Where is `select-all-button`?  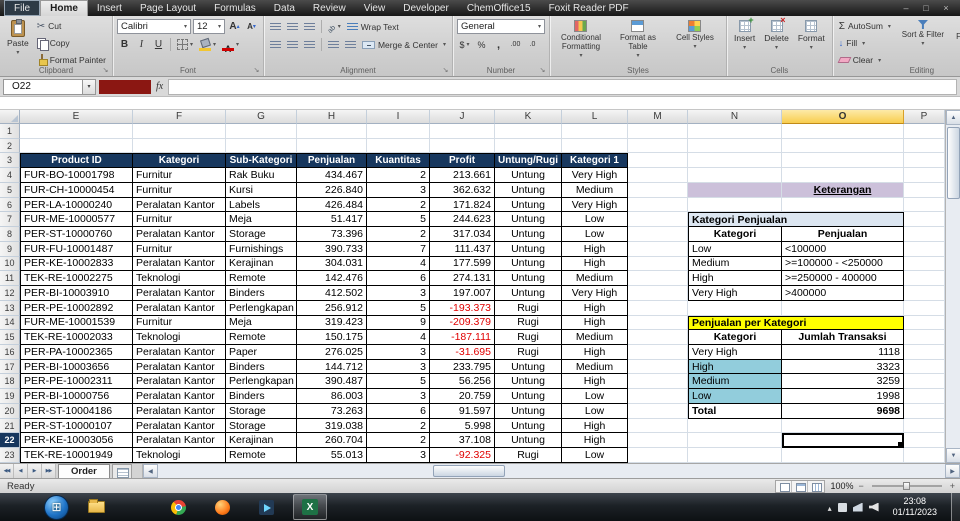 select-all-button is located at coordinates (10, 117).